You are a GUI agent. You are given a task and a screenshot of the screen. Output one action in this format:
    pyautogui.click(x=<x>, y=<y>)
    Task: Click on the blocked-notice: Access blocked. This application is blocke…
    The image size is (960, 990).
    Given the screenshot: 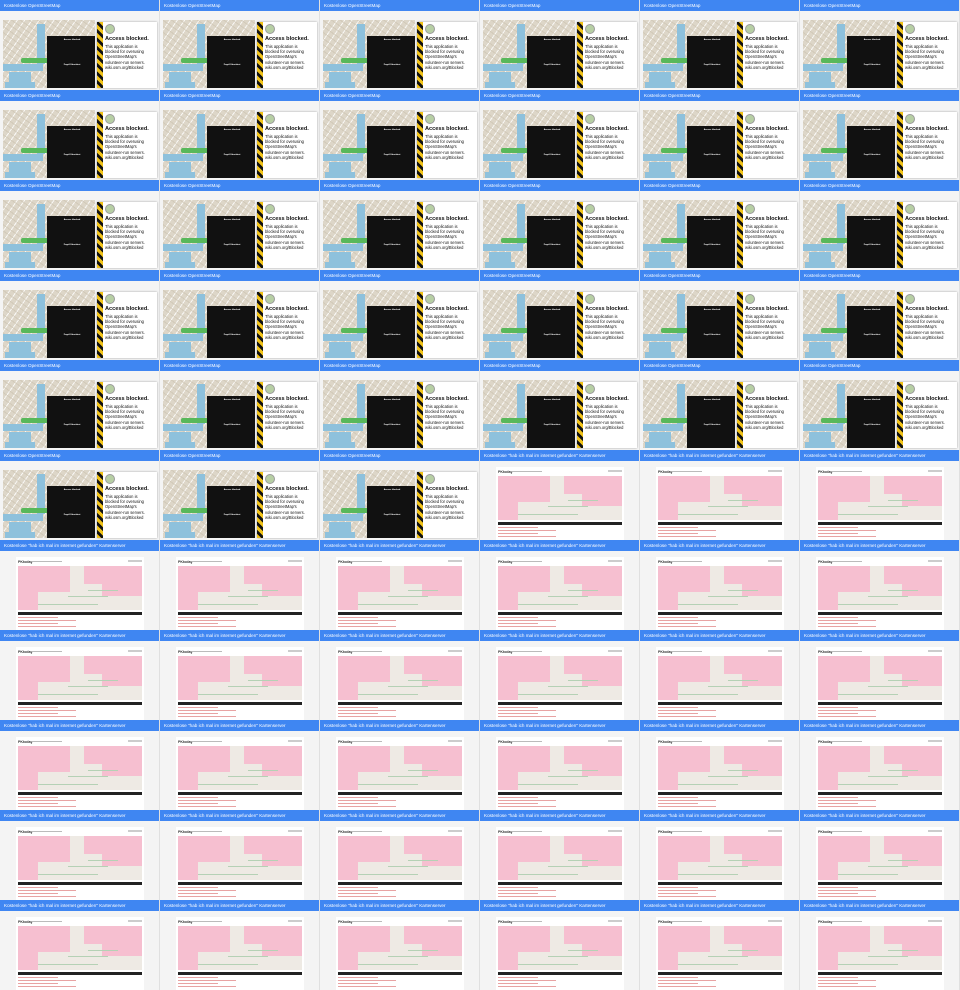 What is the action you would take?
    pyautogui.click(x=127, y=55)
    